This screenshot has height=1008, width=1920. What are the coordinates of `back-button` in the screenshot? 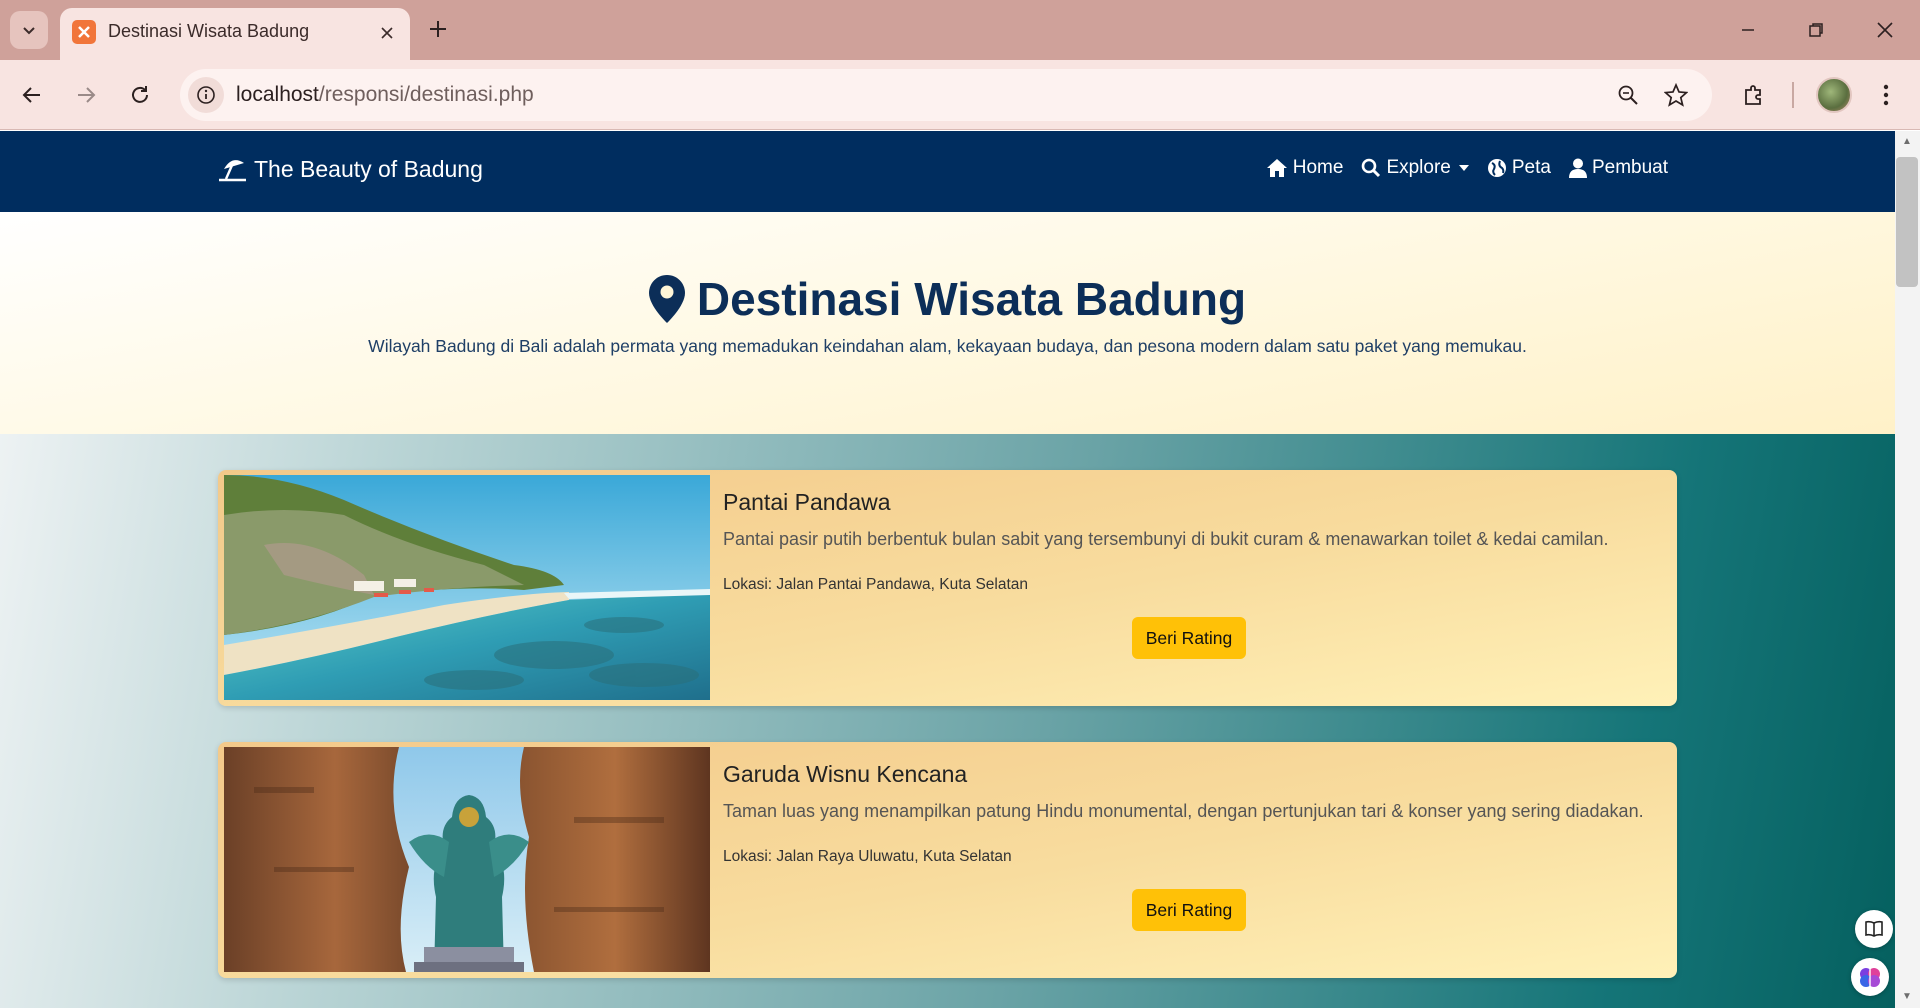 It's located at (32, 95).